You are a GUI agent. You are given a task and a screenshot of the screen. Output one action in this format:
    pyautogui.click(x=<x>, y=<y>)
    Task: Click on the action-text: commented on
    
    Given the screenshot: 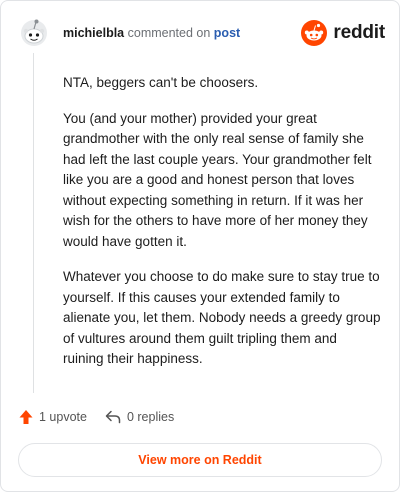 What is the action you would take?
    pyautogui.click(x=169, y=33)
    